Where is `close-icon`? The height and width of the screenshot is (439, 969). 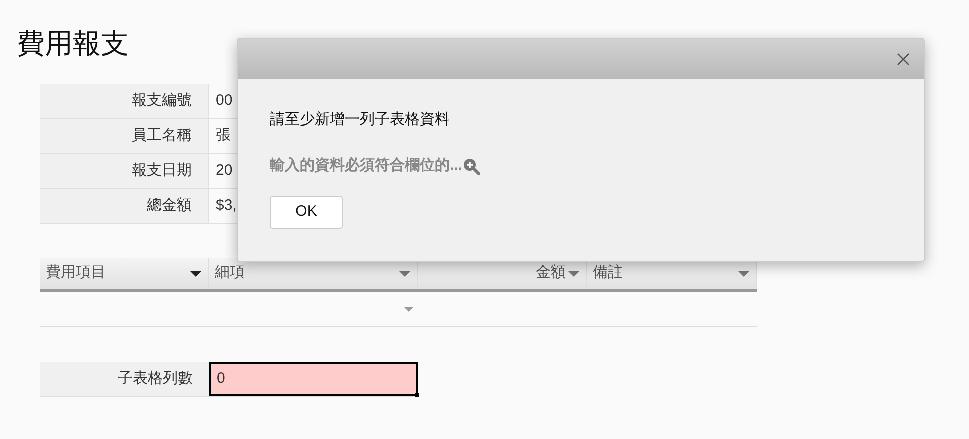
close-icon is located at coordinates (903, 59).